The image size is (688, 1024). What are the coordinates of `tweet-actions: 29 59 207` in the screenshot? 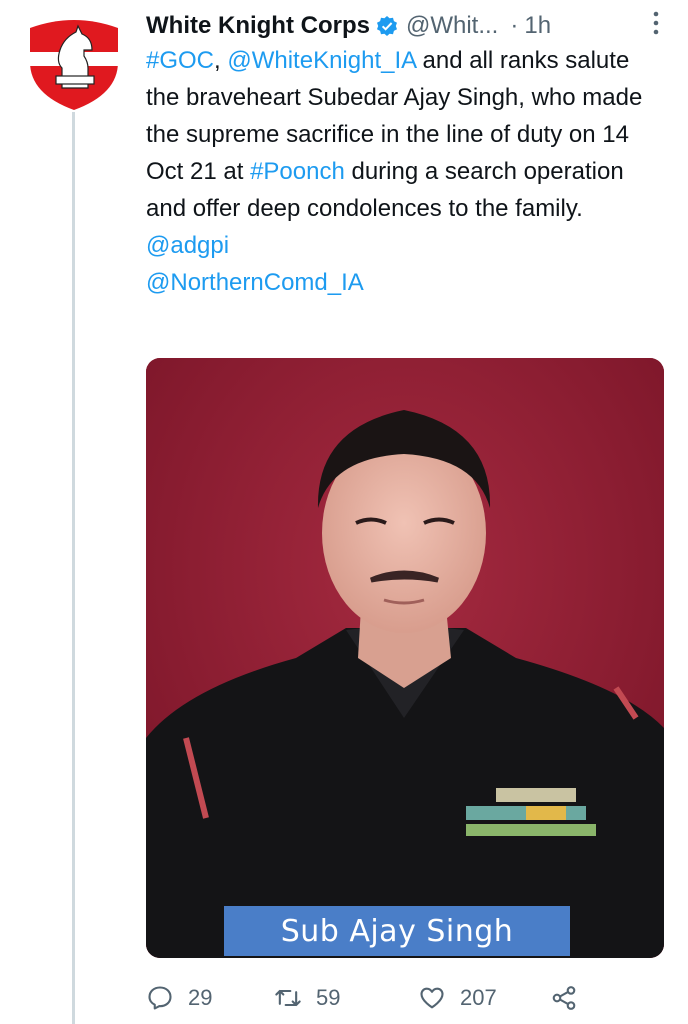 It's located at (406, 998).